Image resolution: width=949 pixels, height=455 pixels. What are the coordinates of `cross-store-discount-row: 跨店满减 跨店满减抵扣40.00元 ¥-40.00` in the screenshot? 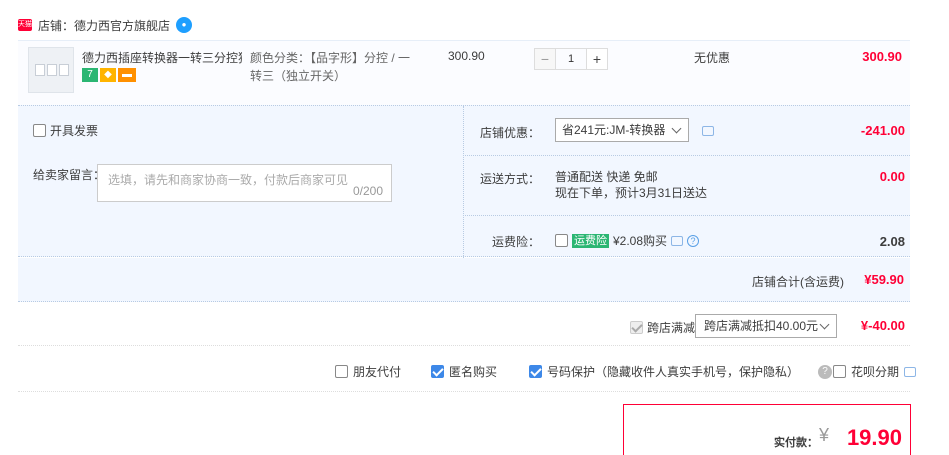 It's located at (464, 327).